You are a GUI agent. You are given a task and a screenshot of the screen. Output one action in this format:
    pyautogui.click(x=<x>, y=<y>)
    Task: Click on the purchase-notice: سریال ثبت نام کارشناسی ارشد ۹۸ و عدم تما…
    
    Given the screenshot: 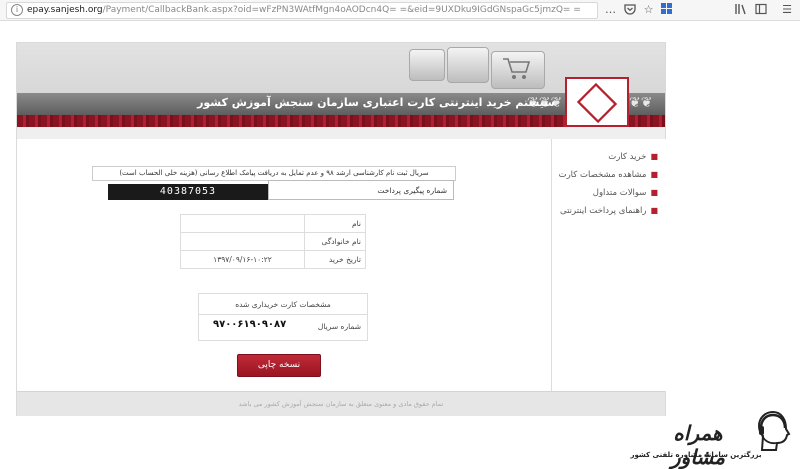 What is the action you would take?
    pyautogui.click(x=274, y=173)
    